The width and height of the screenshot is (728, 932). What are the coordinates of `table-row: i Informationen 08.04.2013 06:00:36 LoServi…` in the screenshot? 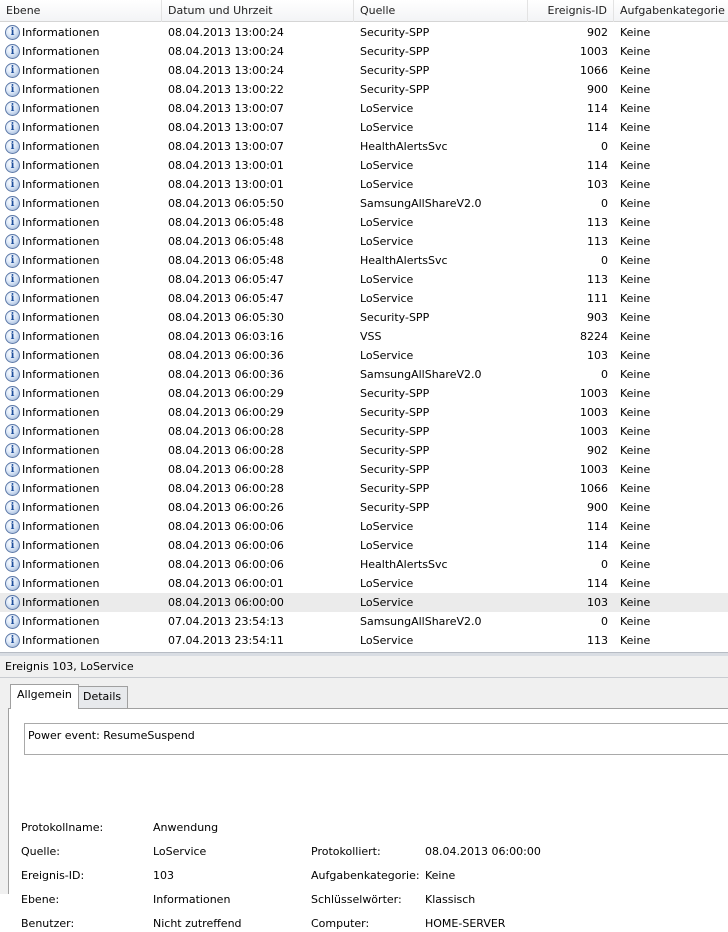 It's located at (364, 355).